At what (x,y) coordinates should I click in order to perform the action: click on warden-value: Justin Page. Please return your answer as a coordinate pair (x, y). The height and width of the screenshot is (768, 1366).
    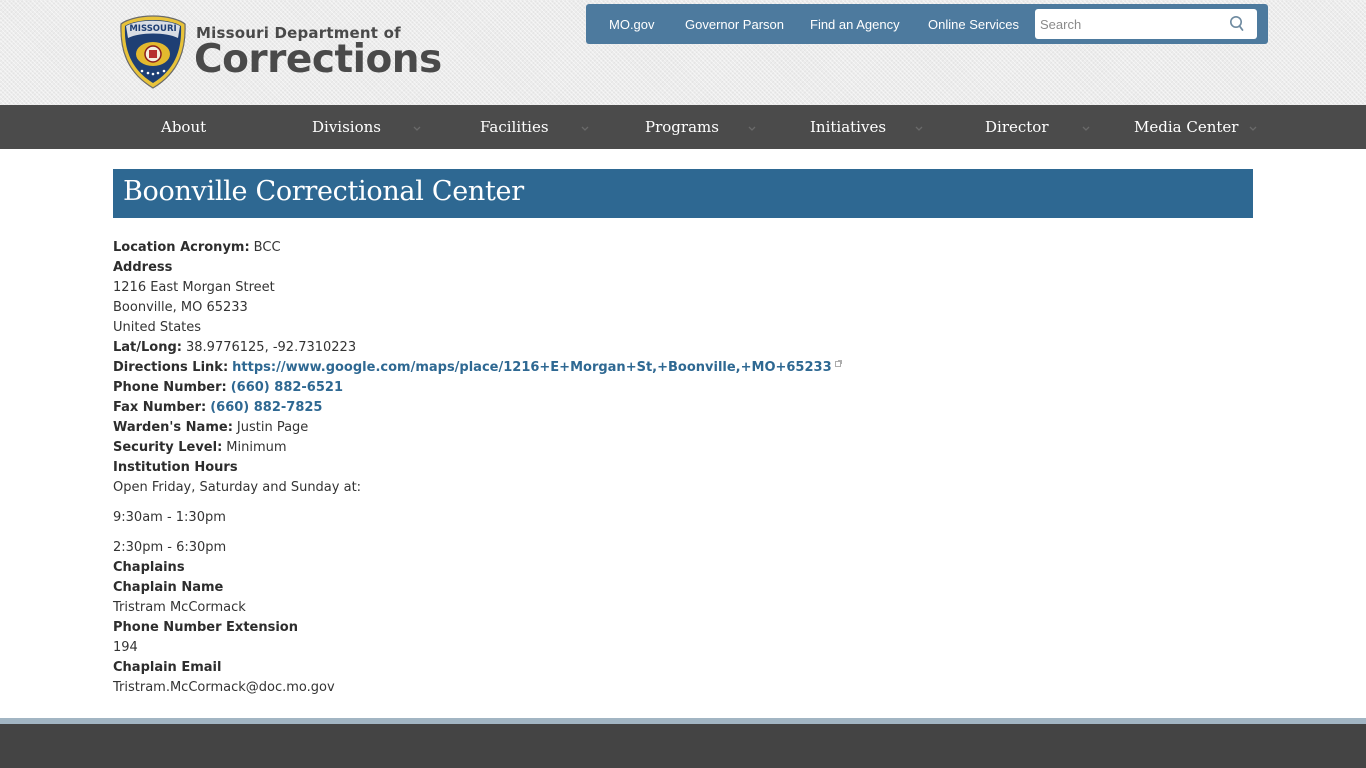
    Looking at the image, I should click on (272, 427).